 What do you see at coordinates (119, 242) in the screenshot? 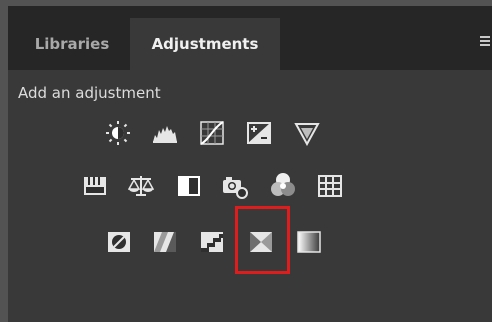
I see `invert-icon` at bounding box center [119, 242].